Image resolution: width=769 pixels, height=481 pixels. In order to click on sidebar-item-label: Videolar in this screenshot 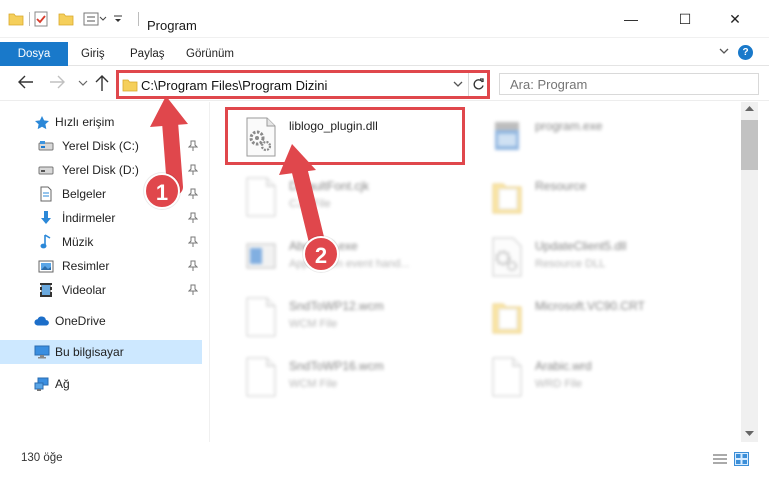, I will do `click(84, 290)`.